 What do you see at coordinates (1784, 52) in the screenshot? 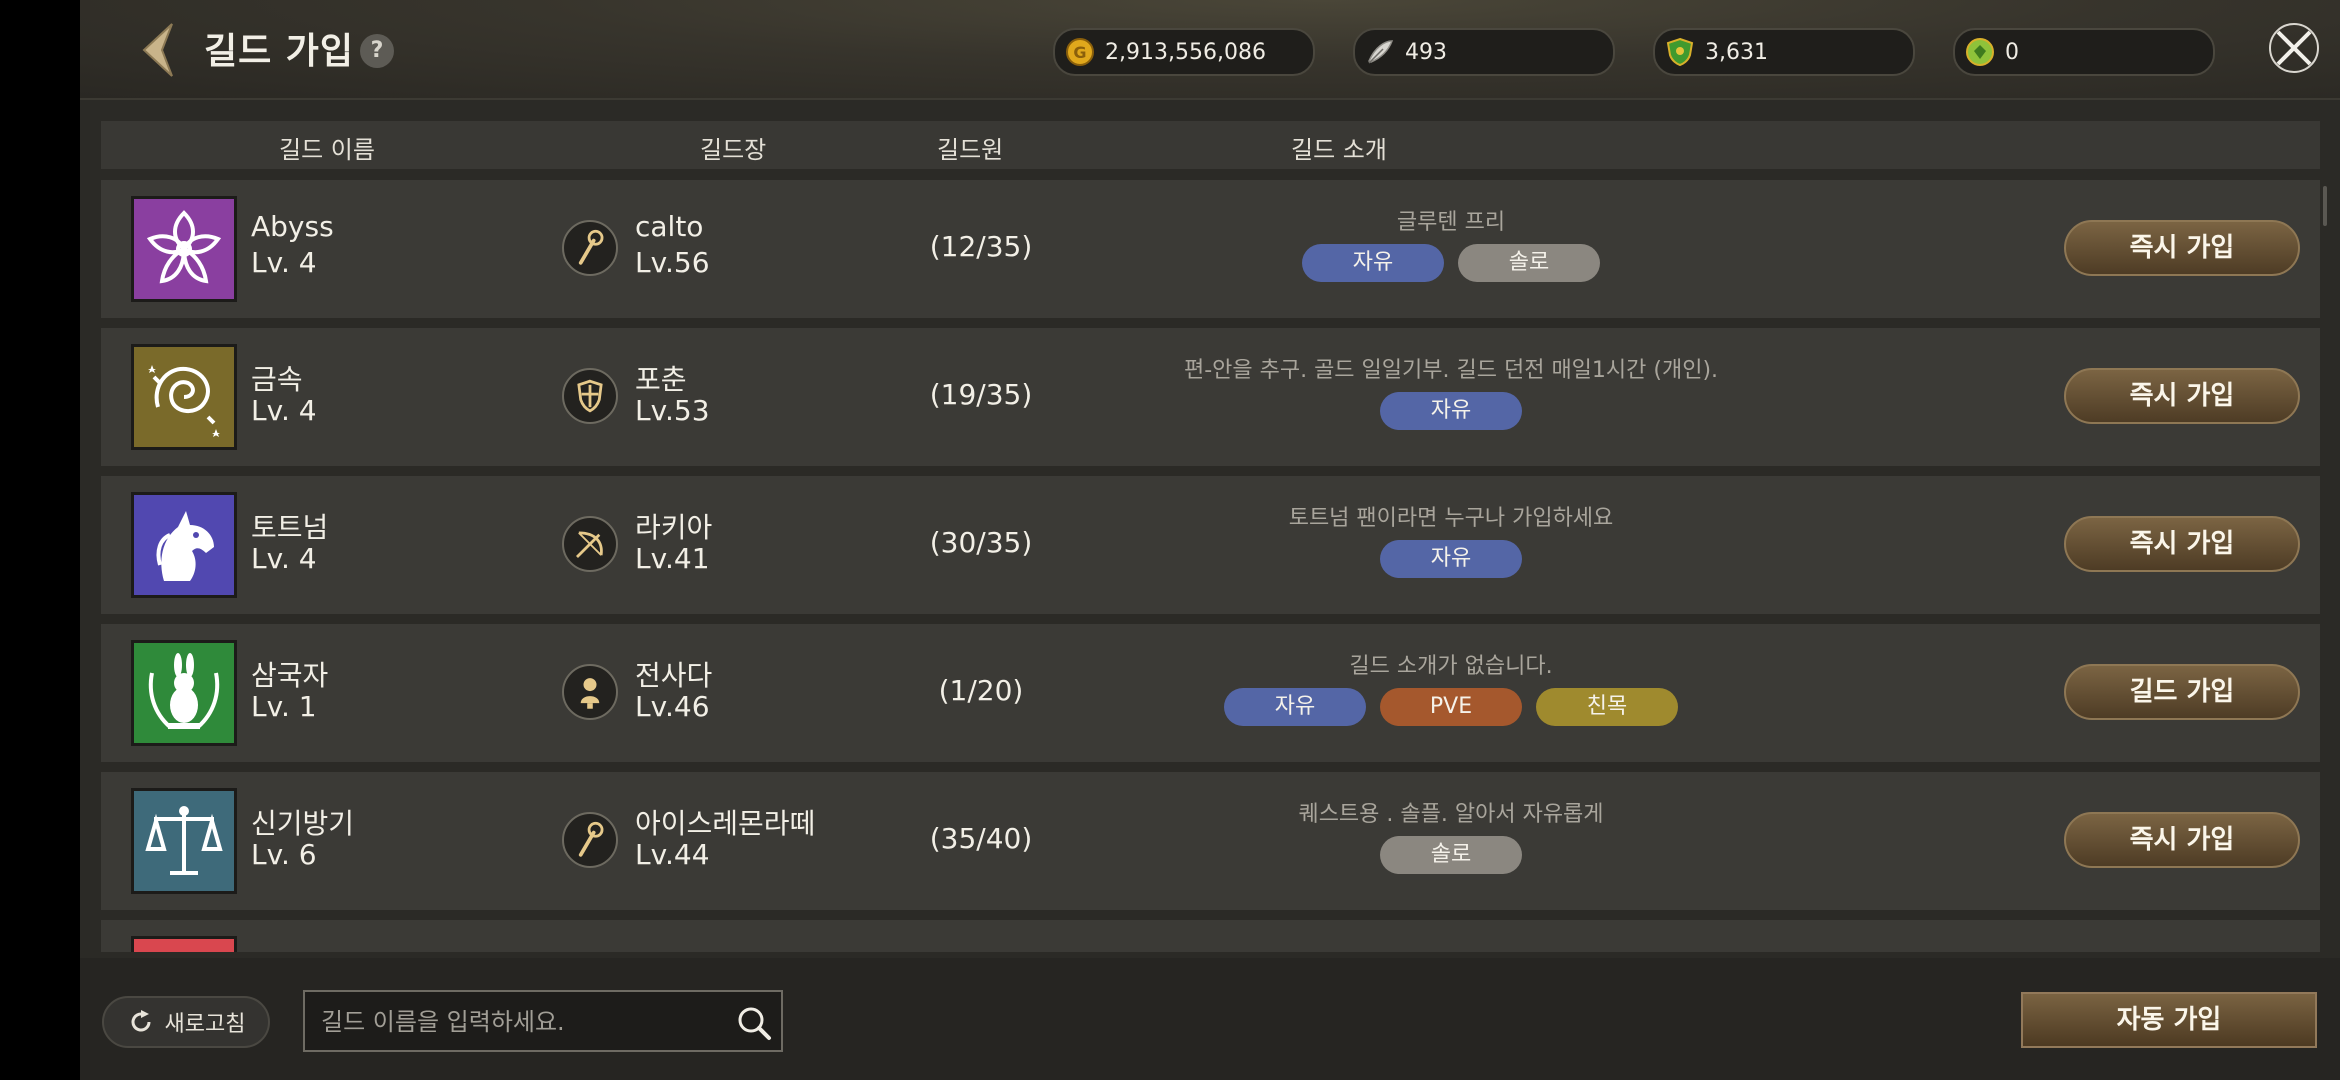
I see `currency-guild-point: 3,631` at bounding box center [1784, 52].